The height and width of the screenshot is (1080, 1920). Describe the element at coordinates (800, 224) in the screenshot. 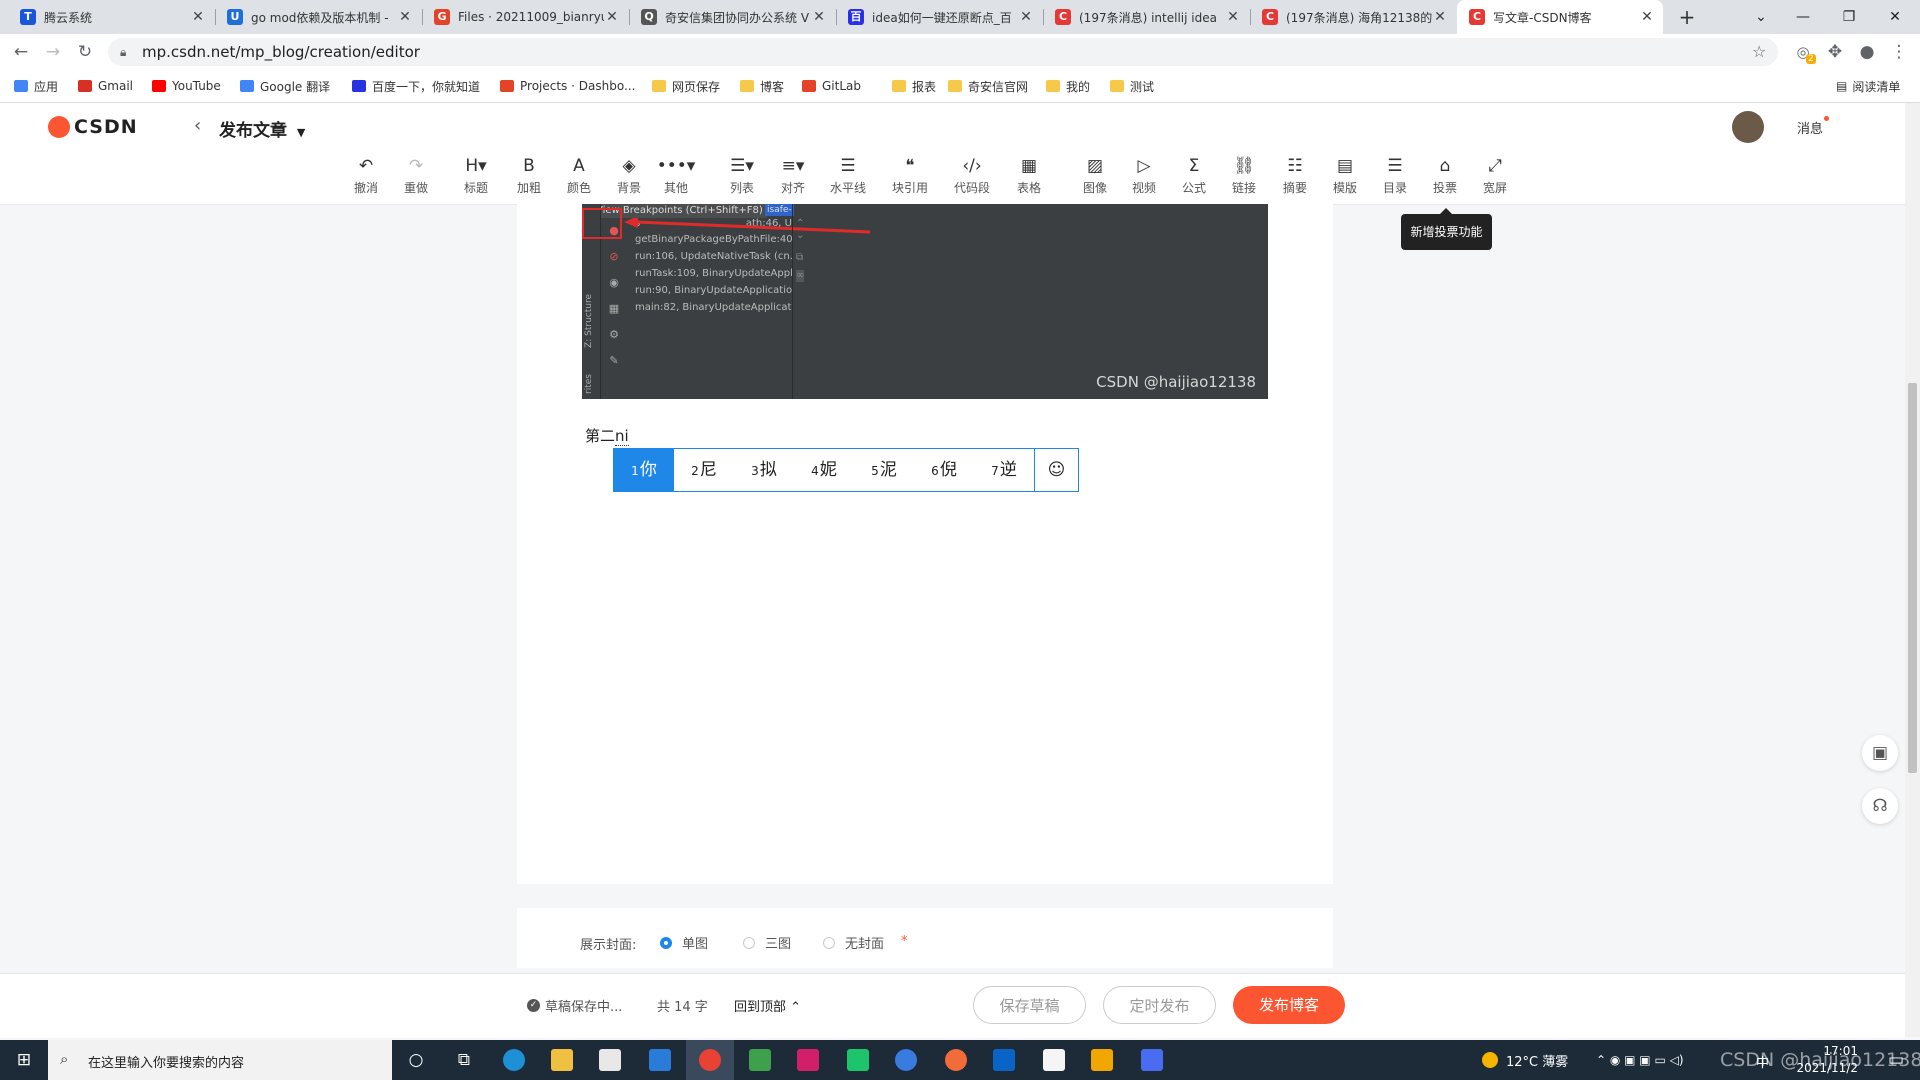

I see `scroll-up-icon: ⌃` at that location.